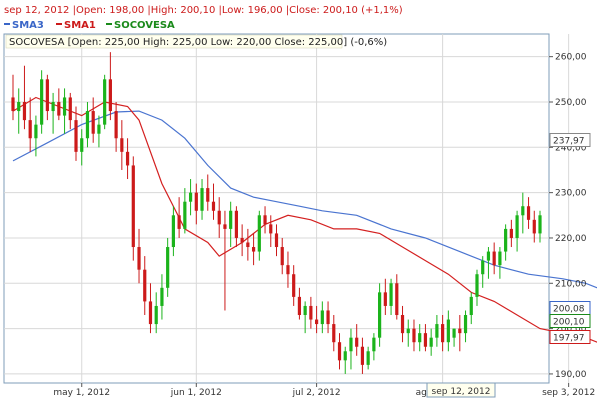 Image resolution: width=597 pixels, height=401 pixels. I want to click on legend-label-sma3: SMA3, so click(28, 25).